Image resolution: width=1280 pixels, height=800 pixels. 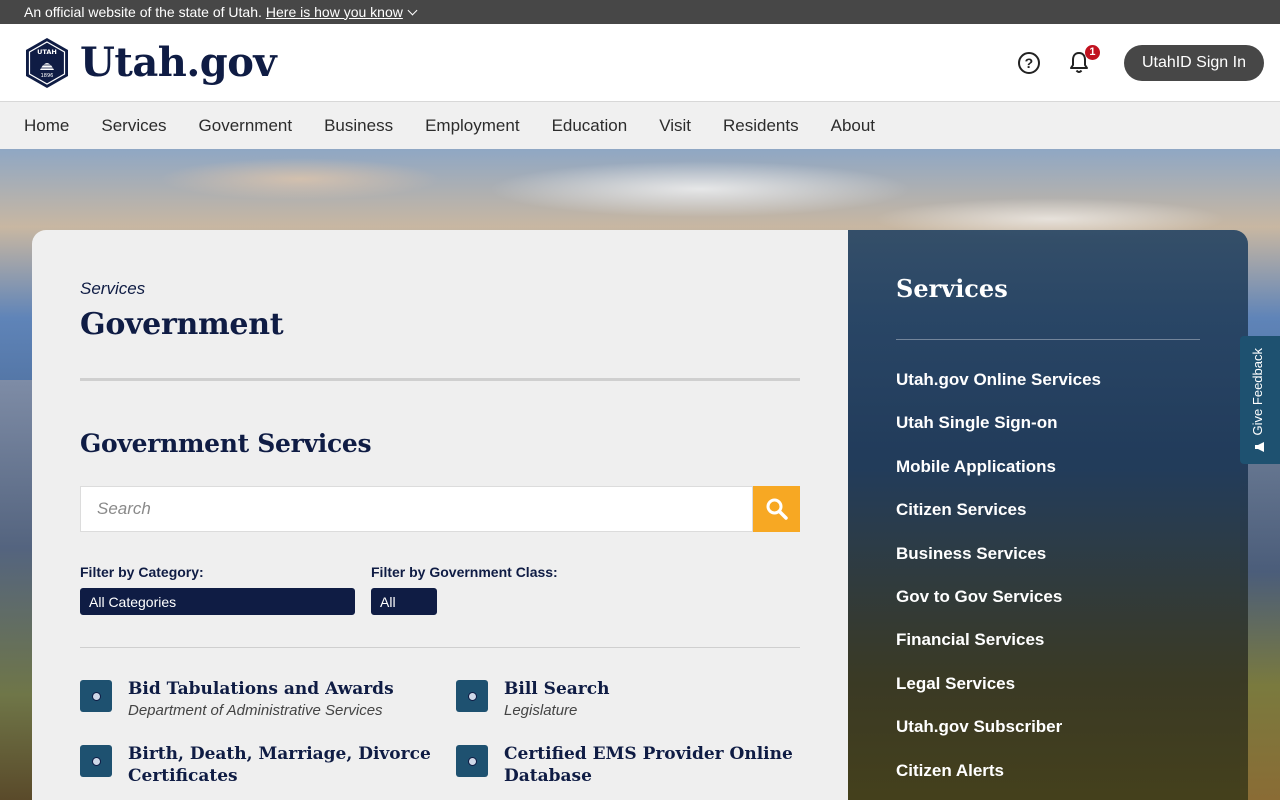 I want to click on government-class-filter-label: Filter by Government Class:, so click(x=464, y=572).